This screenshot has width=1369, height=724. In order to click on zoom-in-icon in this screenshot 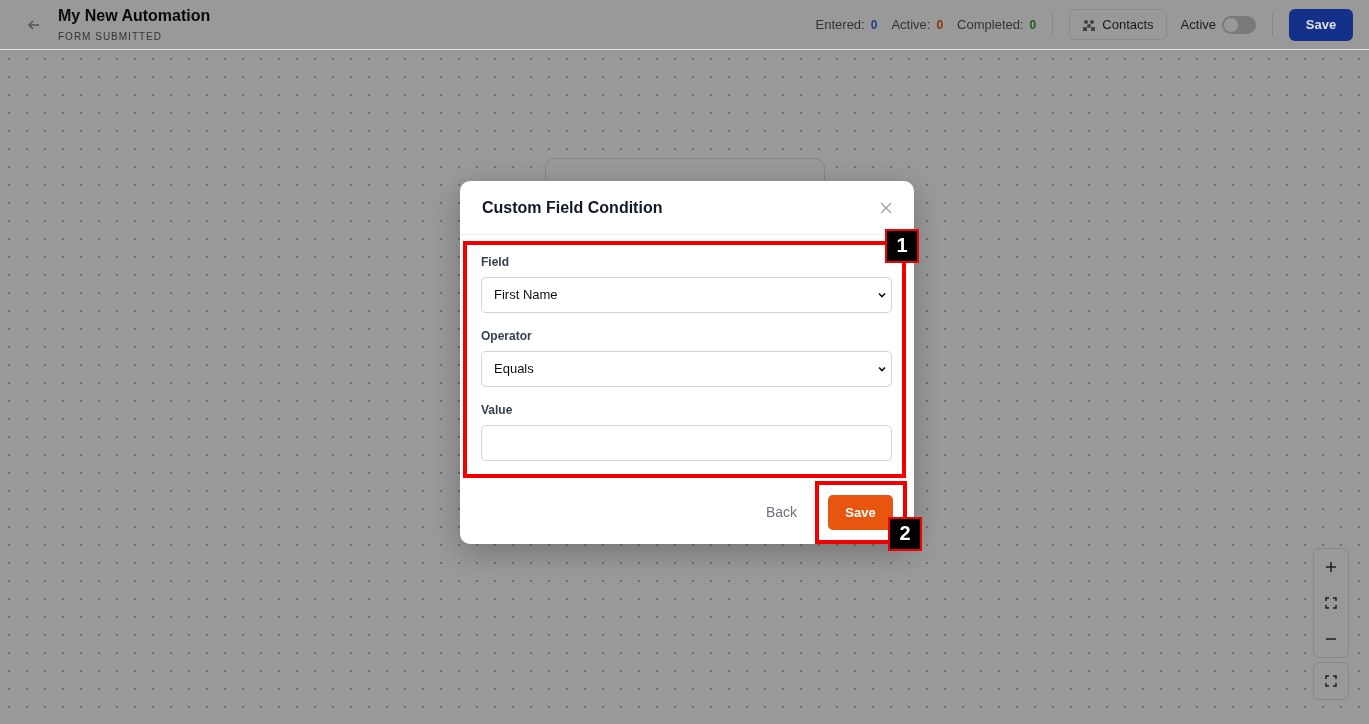, I will do `click(1331, 567)`.